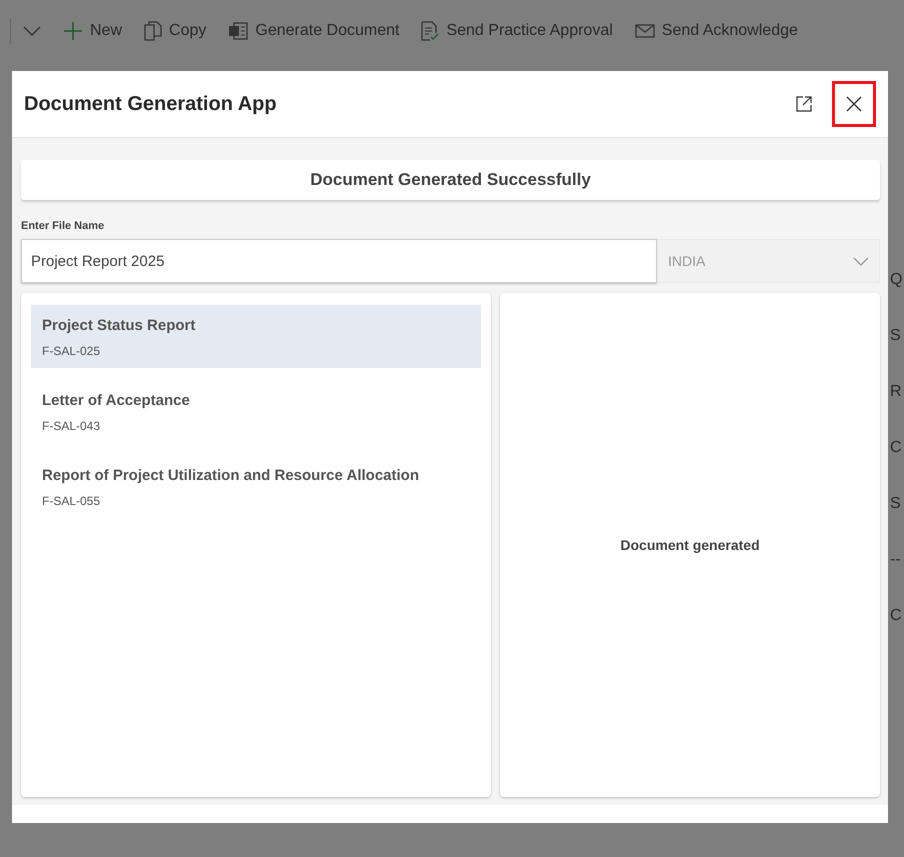 The height and width of the screenshot is (857, 904). Describe the element at coordinates (256, 336) in the screenshot. I see `template-item: Project Status Report F-SAL-025` at that location.